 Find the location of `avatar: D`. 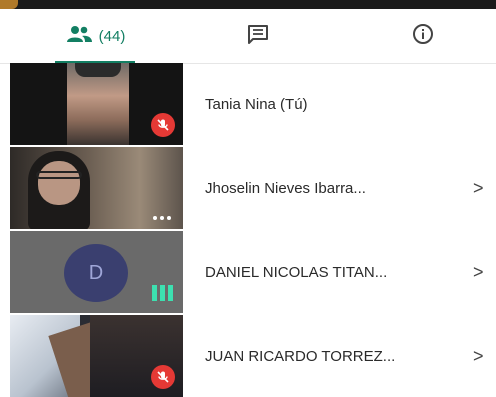

avatar: D is located at coordinates (96, 273).